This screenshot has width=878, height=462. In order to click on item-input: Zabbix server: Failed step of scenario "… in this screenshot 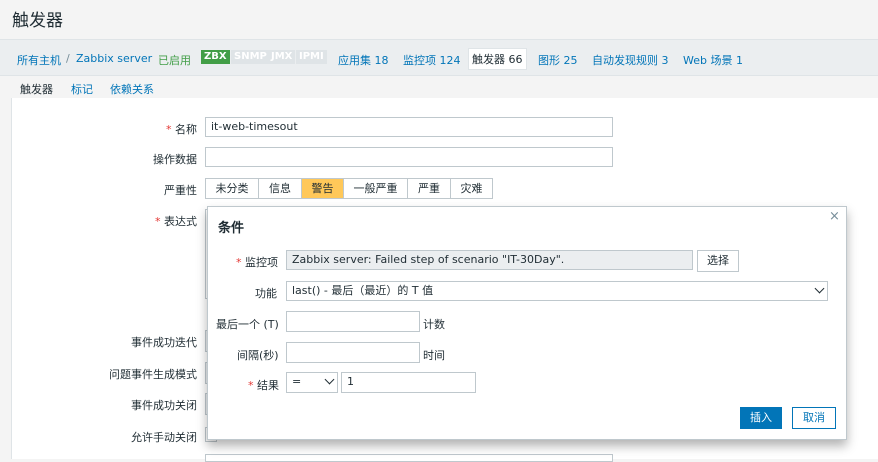, I will do `click(489, 260)`.